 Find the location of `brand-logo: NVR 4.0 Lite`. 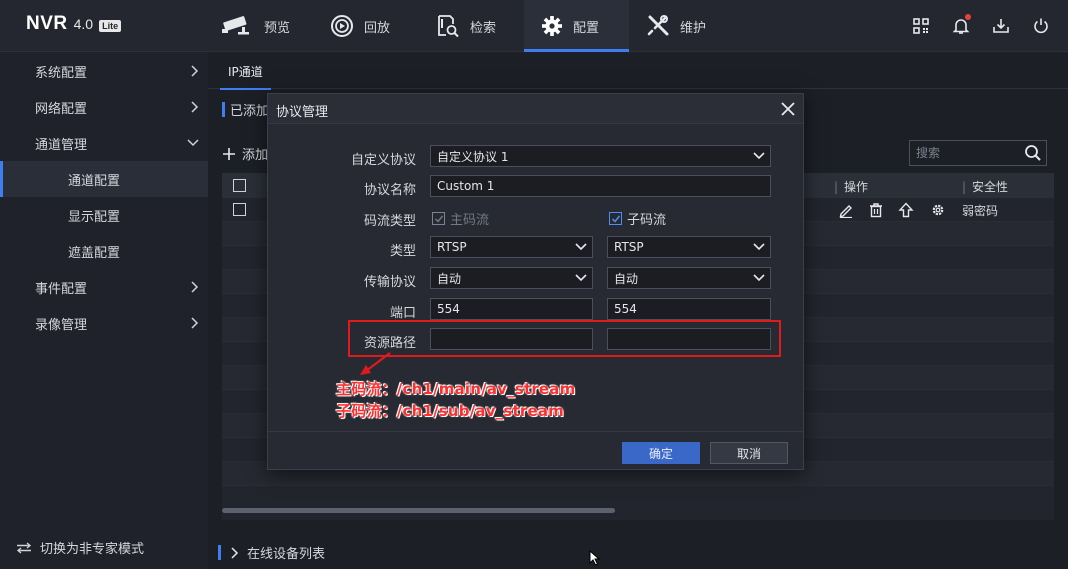

brand-logo: NVR 4.0 Lite is located at coordinates (74, 24).